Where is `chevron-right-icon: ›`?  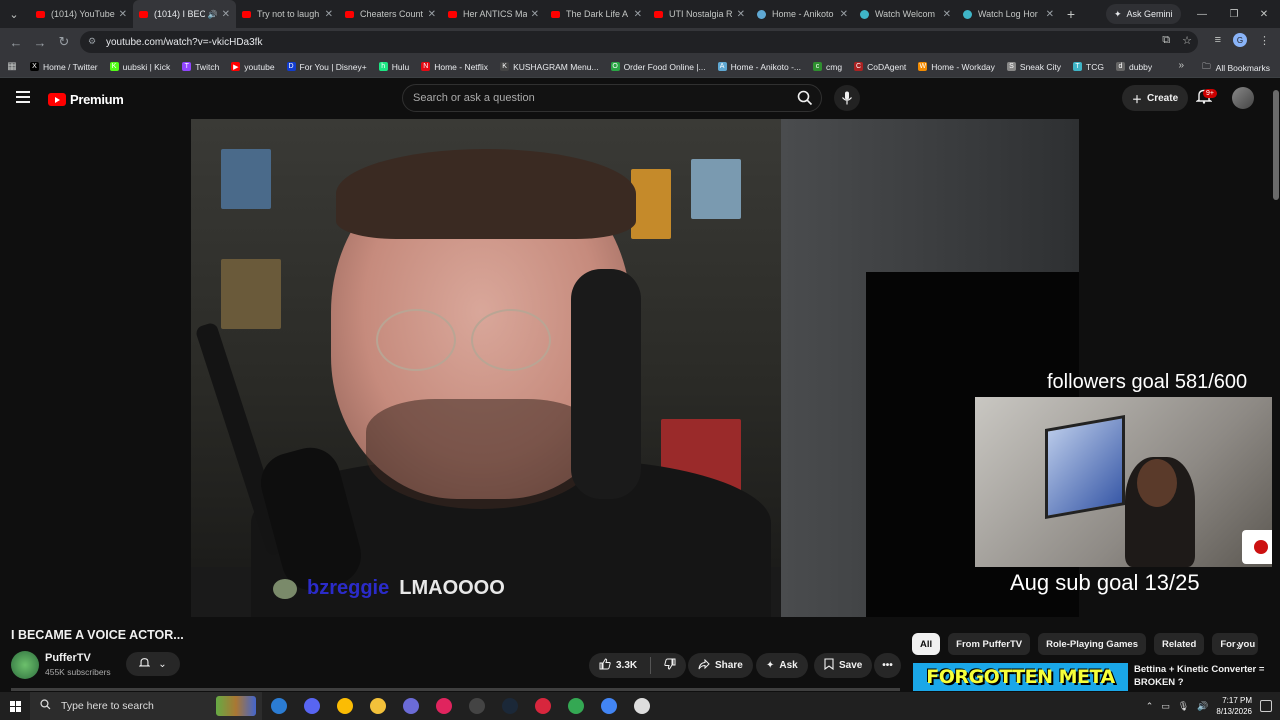 chevron-right-icon: › is located at coordinates (1238, 645).